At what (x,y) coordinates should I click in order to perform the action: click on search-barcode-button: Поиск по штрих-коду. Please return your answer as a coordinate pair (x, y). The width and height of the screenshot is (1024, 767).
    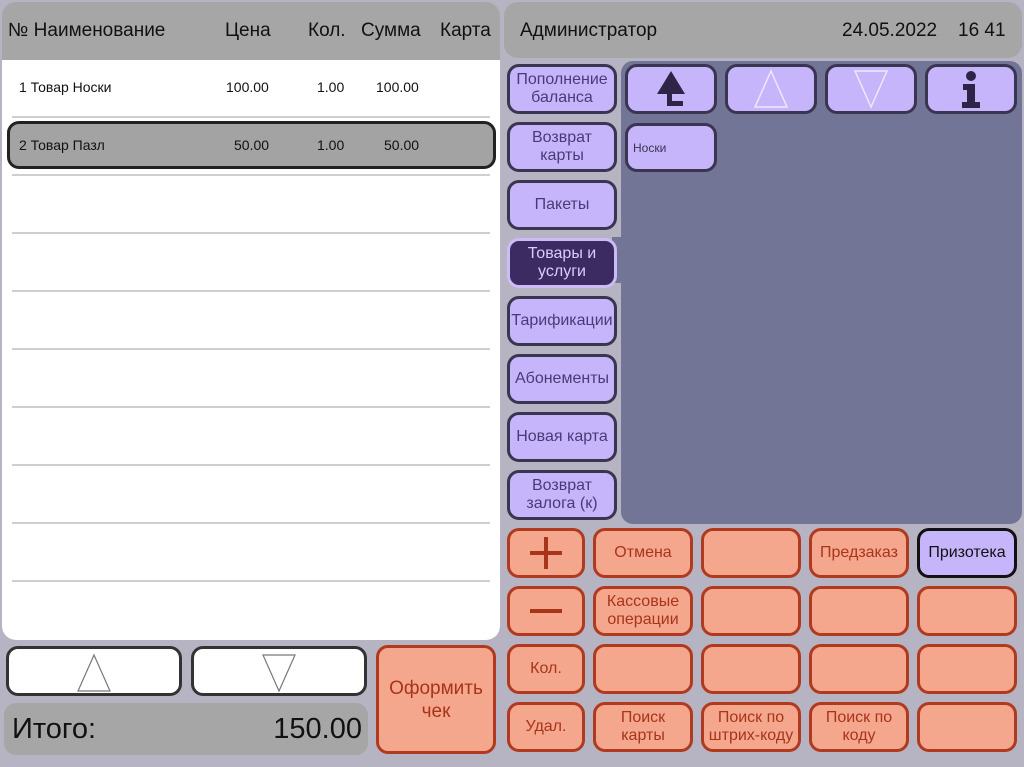
    Looking at the image, I should click on (751, 727).